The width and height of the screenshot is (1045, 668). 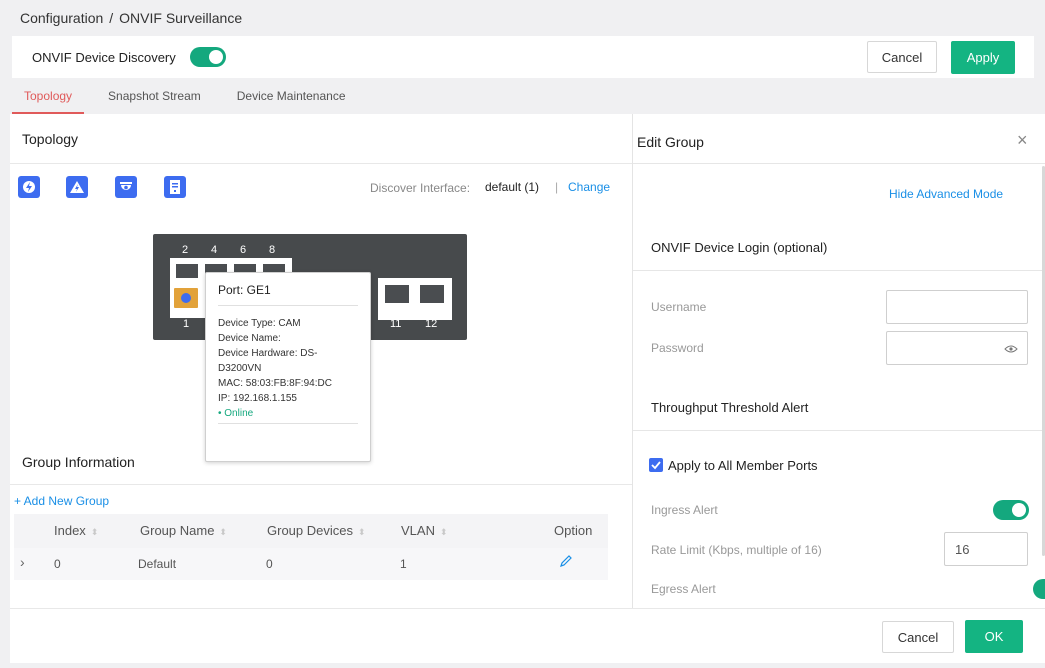 What do you see at coordinates (730, 407) in the screenshot?
I see `threshold-section-title: Throughput Threshold Alert` at bounding box center [730, 407].